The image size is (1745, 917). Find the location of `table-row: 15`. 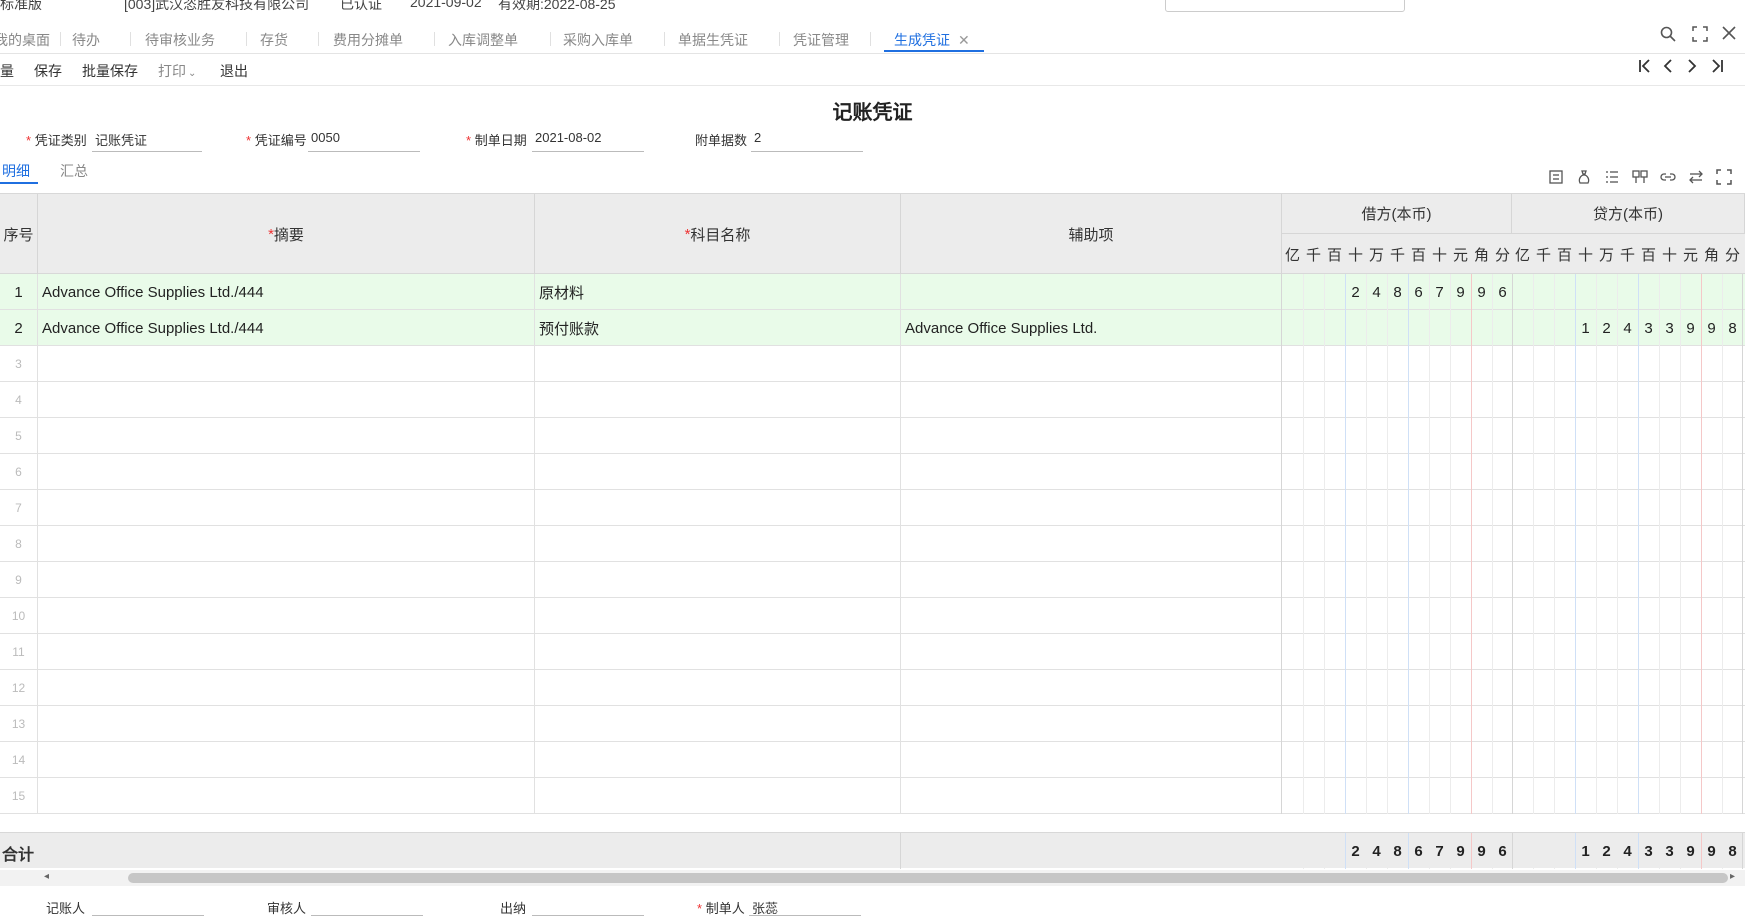

table-row: 15 is located at coordinates (872, 796).